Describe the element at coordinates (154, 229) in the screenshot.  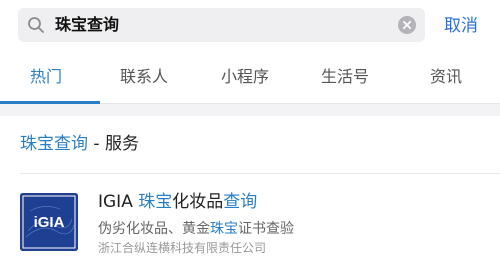
I see `result-desc-part-1: 伪劣化妆品、黄金` at that location.